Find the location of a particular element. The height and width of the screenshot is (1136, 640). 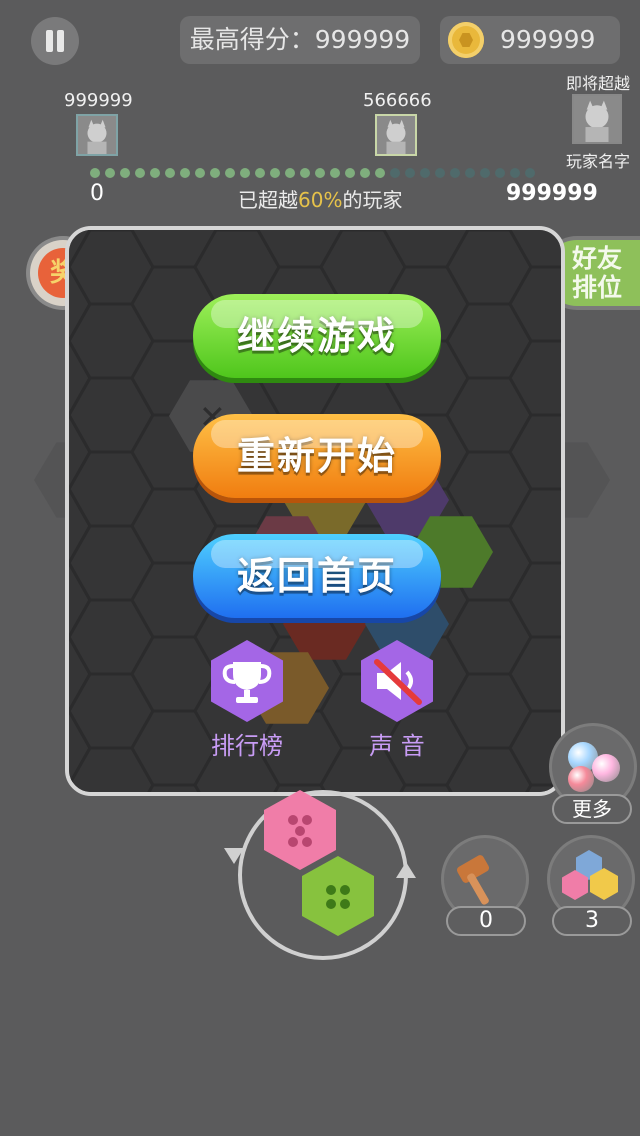

avatar-left is located at coordinates (97, 135).